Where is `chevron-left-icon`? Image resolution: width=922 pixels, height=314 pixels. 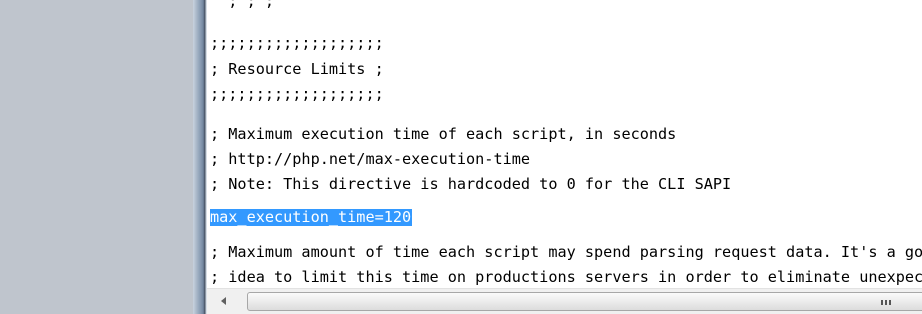 chevron-left-icon is located at coordinates (223, 301).